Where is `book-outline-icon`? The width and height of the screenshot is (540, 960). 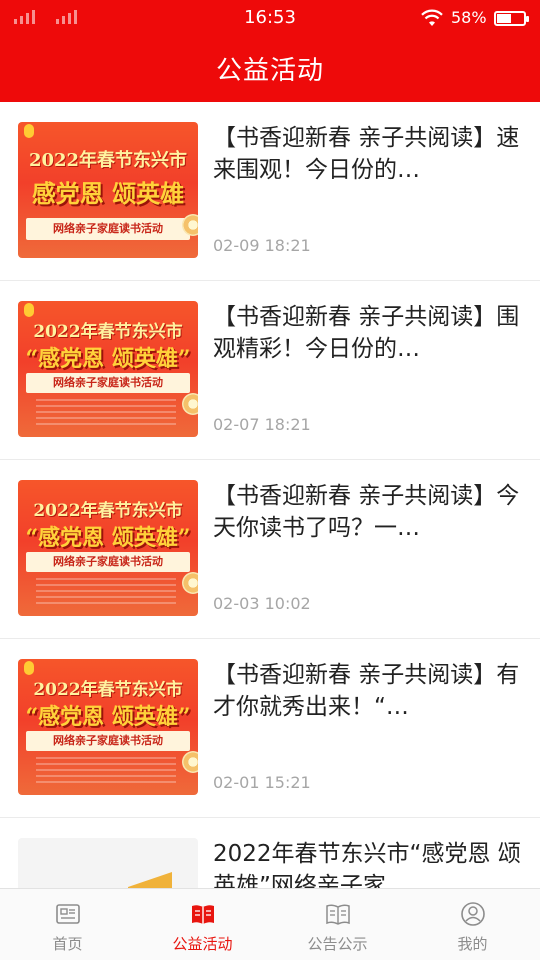
book-outline-icon is located at coordinates (337, 914).